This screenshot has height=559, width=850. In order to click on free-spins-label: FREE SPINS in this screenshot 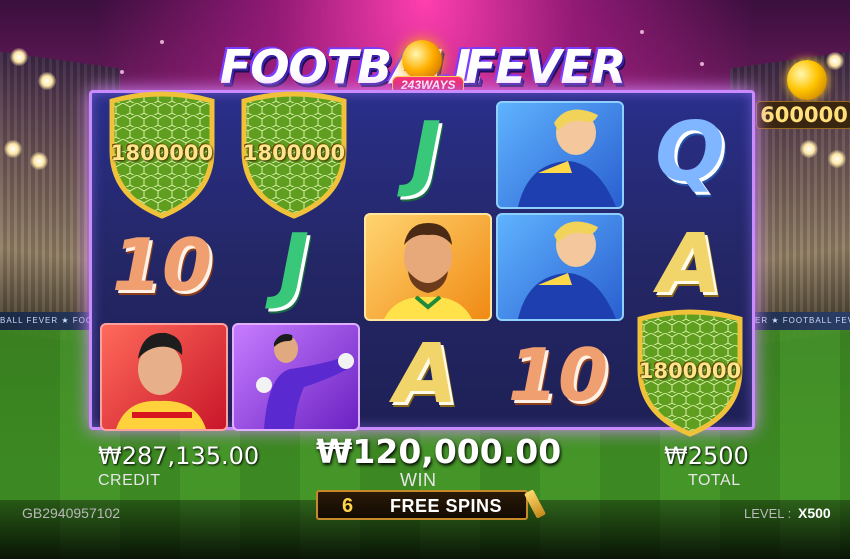, I will do `click(446, 506)`.